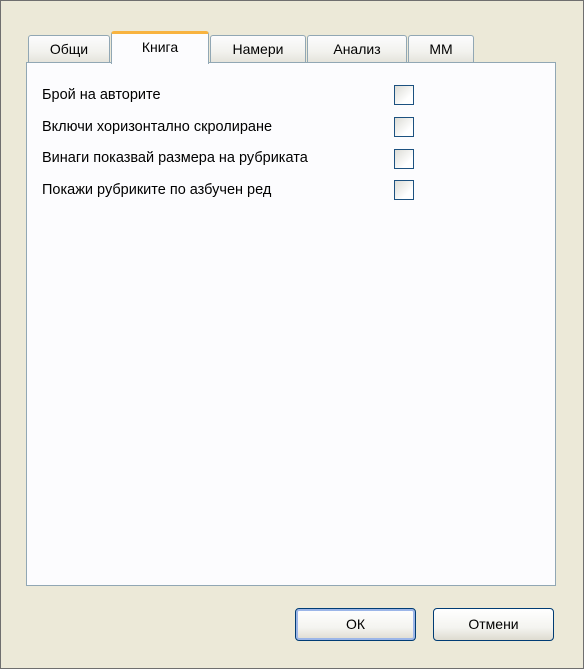  I want to click on option-label: Винаги показвай размера на рубриката, so click(175, 158).